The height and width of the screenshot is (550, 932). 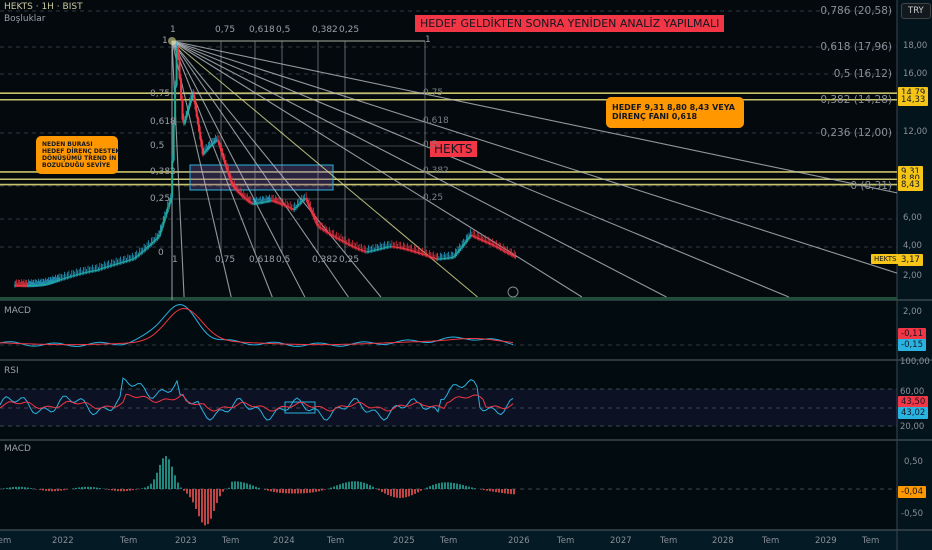 I want to click on macd-signal-tag: -0,15, so click(x=912, y=345).